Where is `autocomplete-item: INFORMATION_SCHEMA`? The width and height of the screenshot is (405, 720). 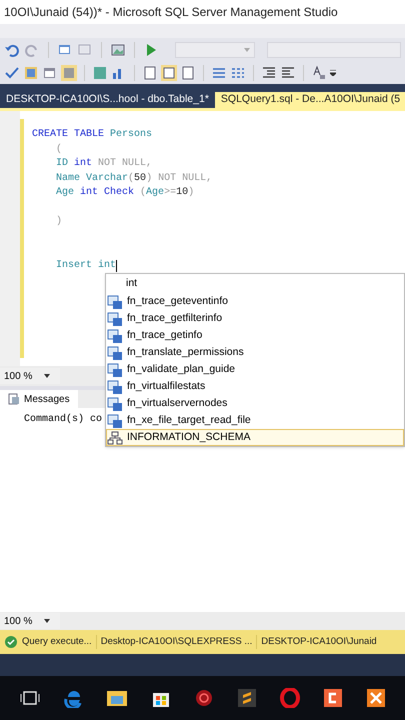
autocomplete-item: INFORMATION_SCHEMA is located at coordinates (255, 437).